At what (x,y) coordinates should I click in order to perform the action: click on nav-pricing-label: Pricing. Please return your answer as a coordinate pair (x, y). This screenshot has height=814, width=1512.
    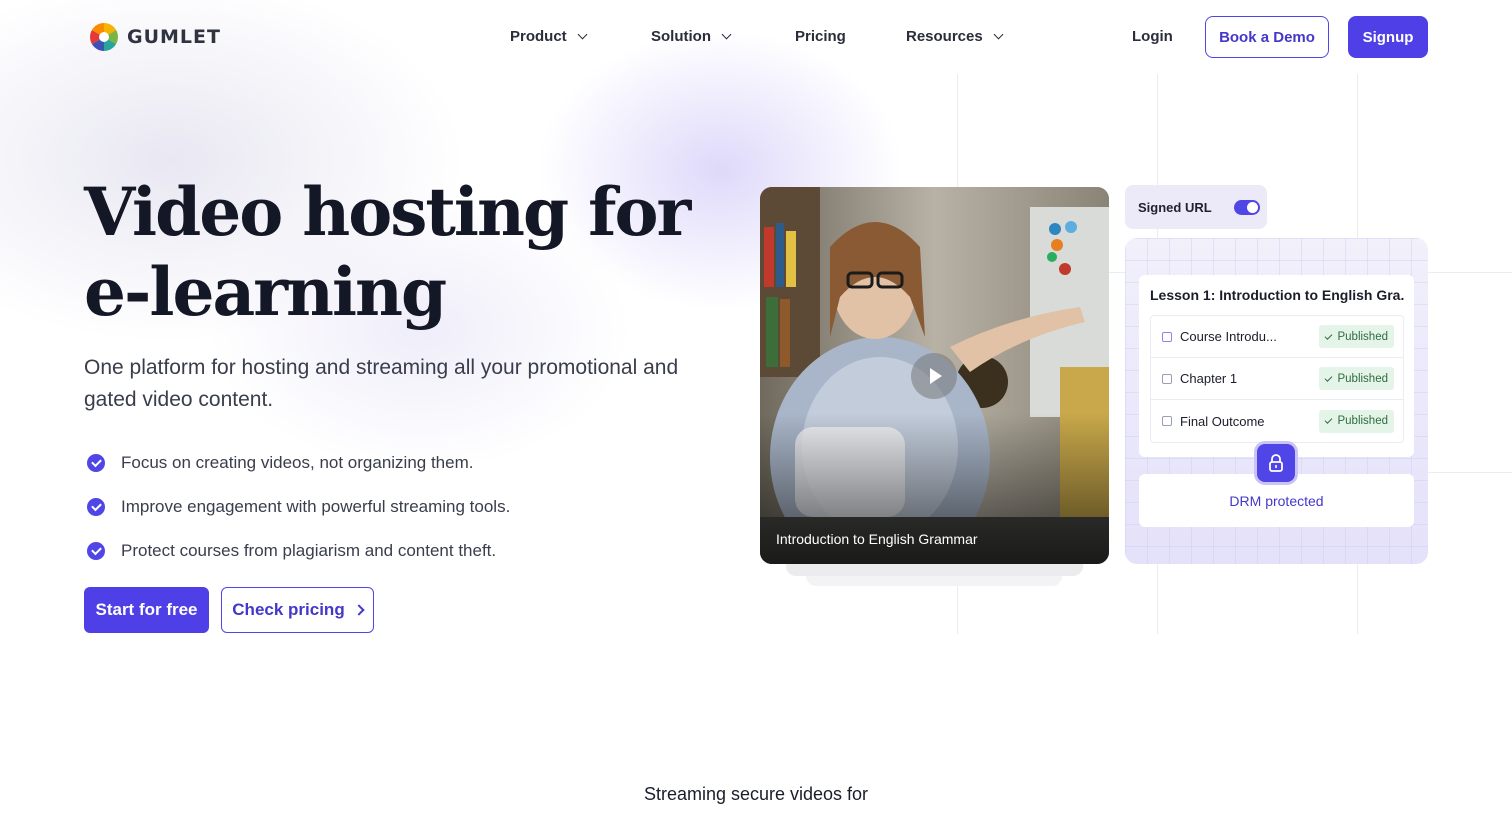
    Looking at the image, I should click on (820, 36).